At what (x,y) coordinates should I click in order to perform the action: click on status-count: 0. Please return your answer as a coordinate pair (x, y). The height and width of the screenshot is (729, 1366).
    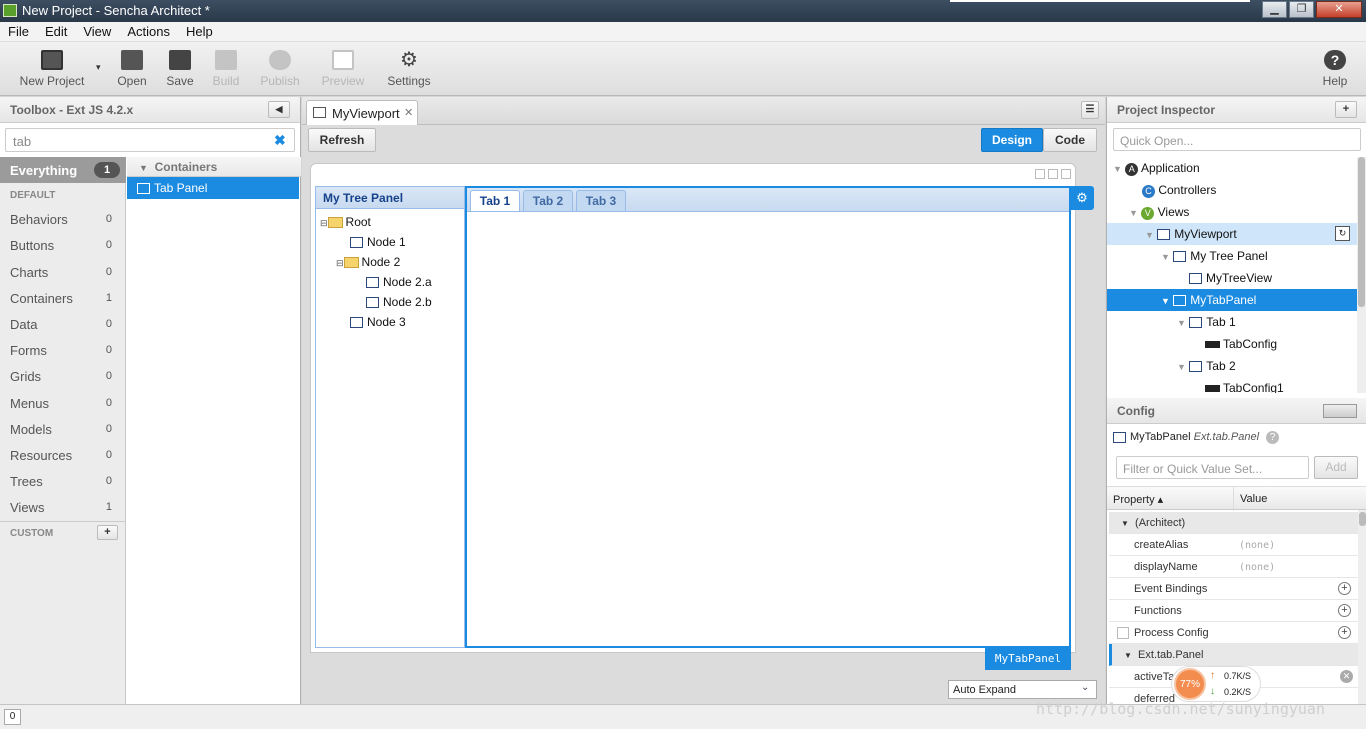
    Looking at the image, I should click on (12, 717).